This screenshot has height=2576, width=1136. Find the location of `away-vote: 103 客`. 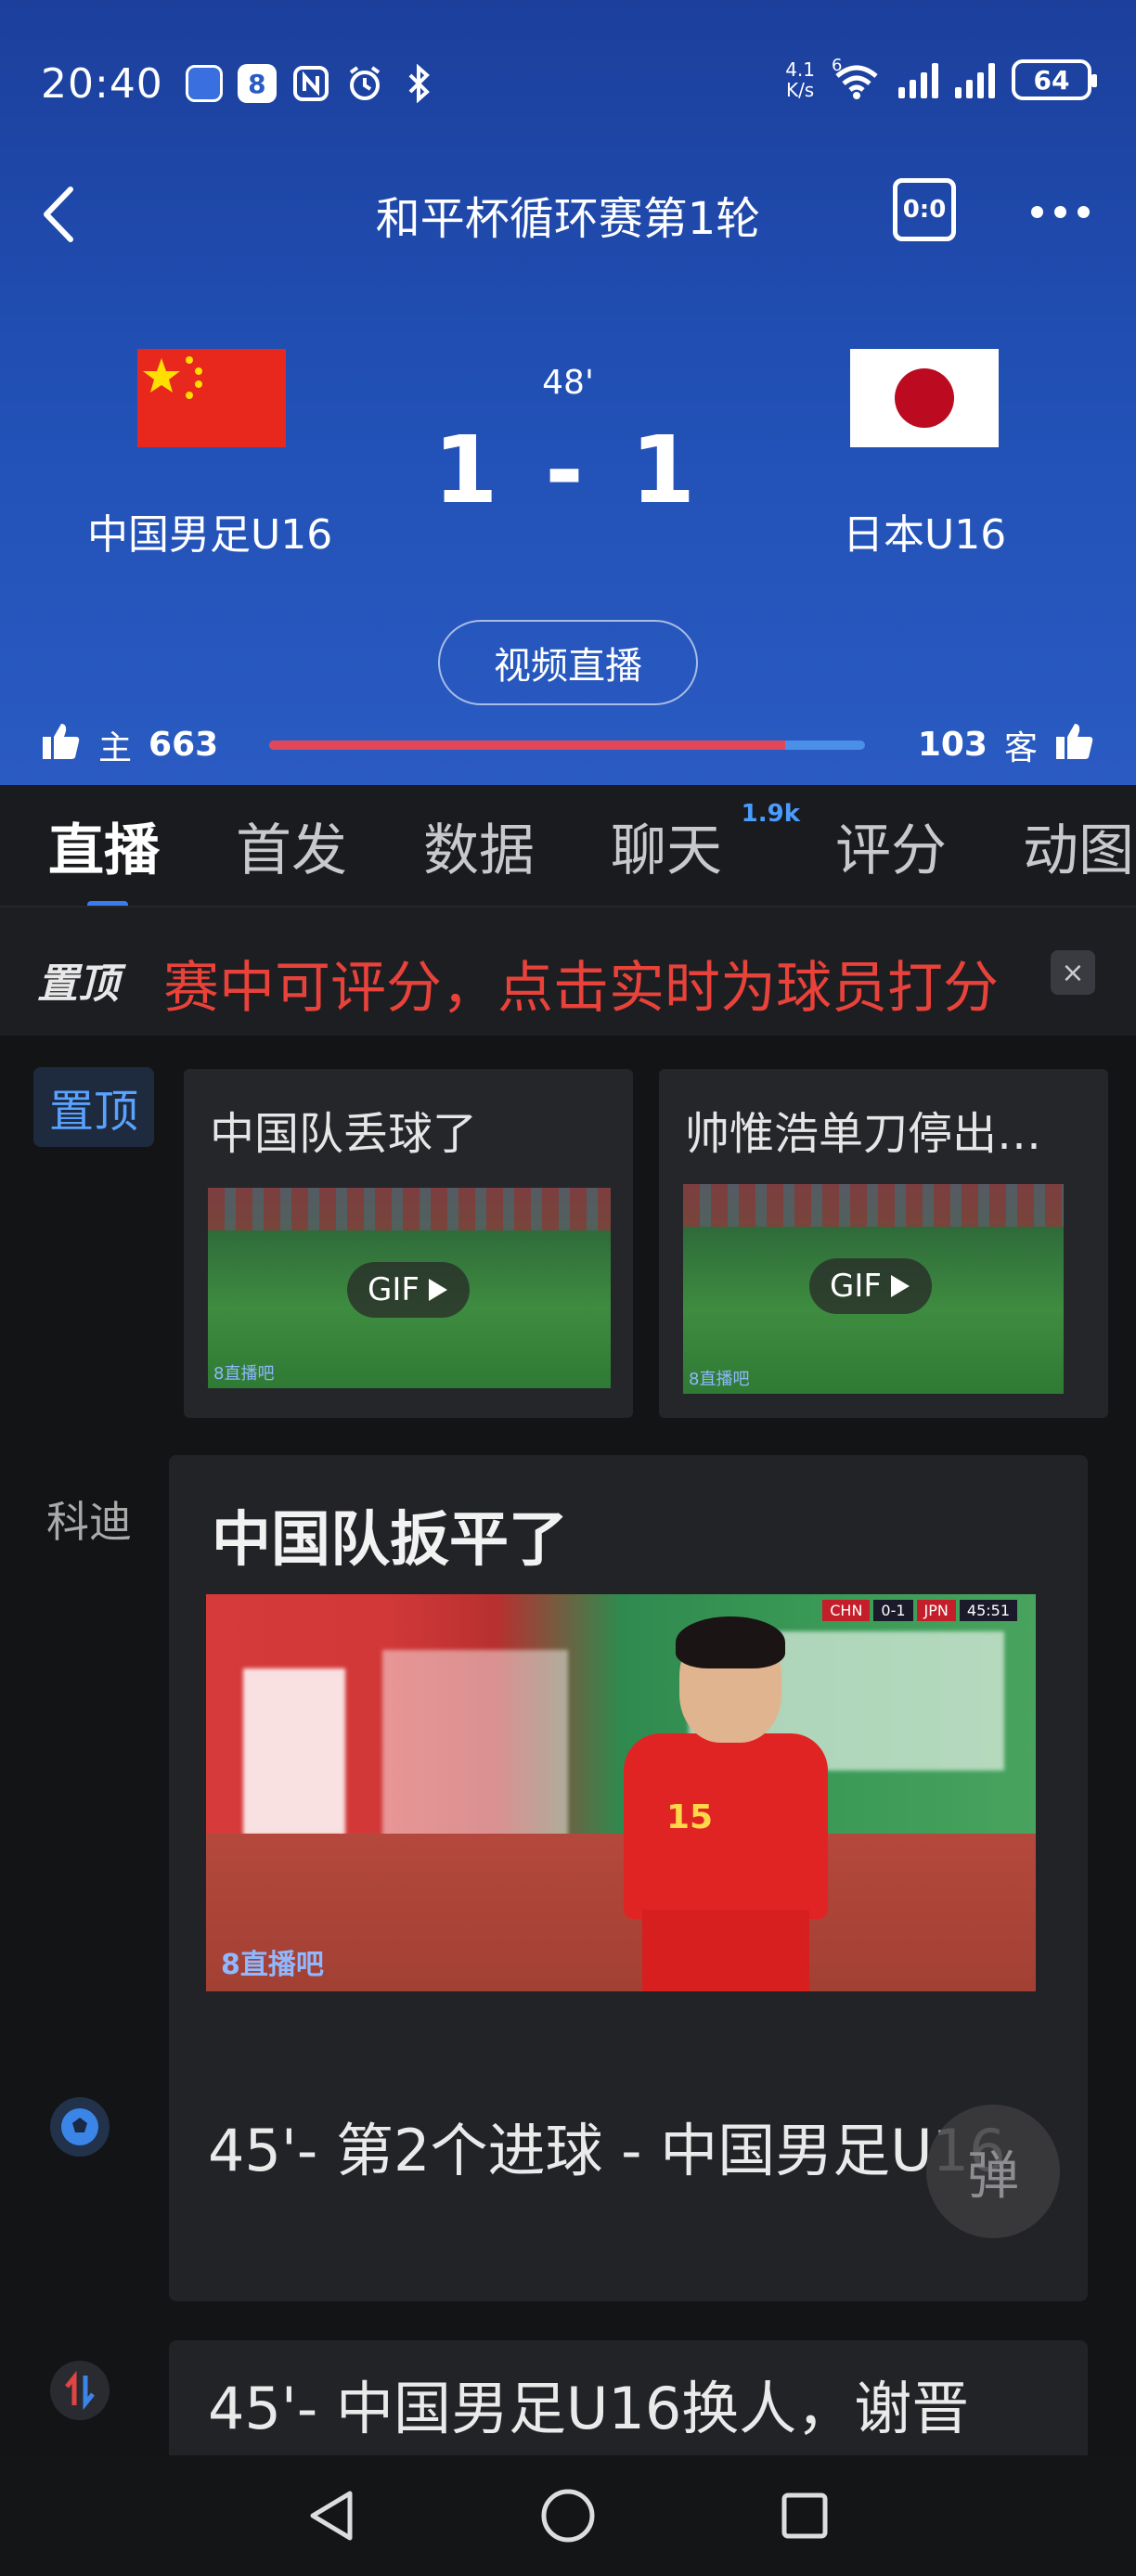

away-vote: 103 客 is located at coordinates (1006, 745).